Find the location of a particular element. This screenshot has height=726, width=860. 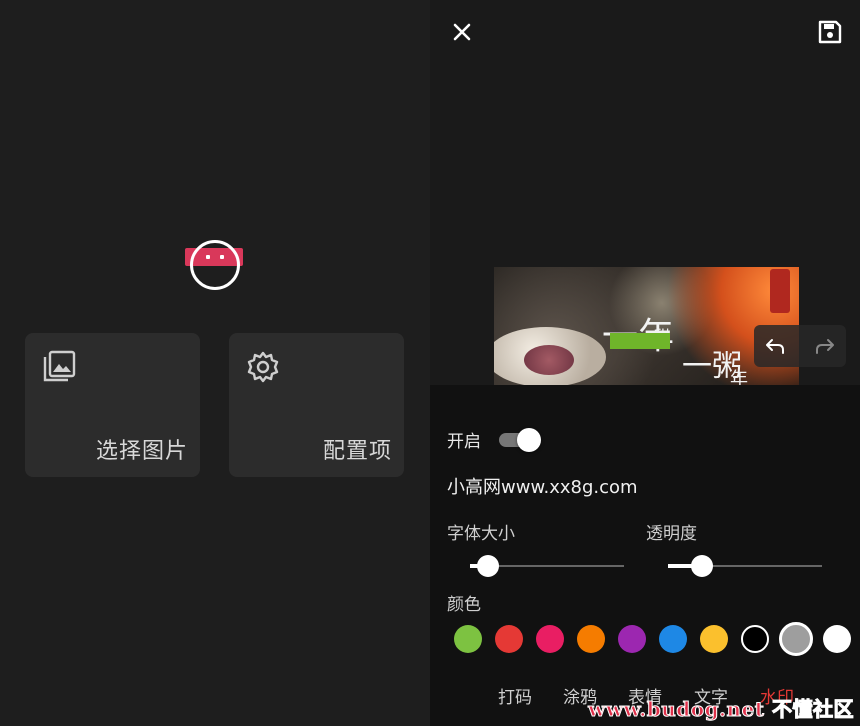

enable-toggle is located at coordinates (519, 439).